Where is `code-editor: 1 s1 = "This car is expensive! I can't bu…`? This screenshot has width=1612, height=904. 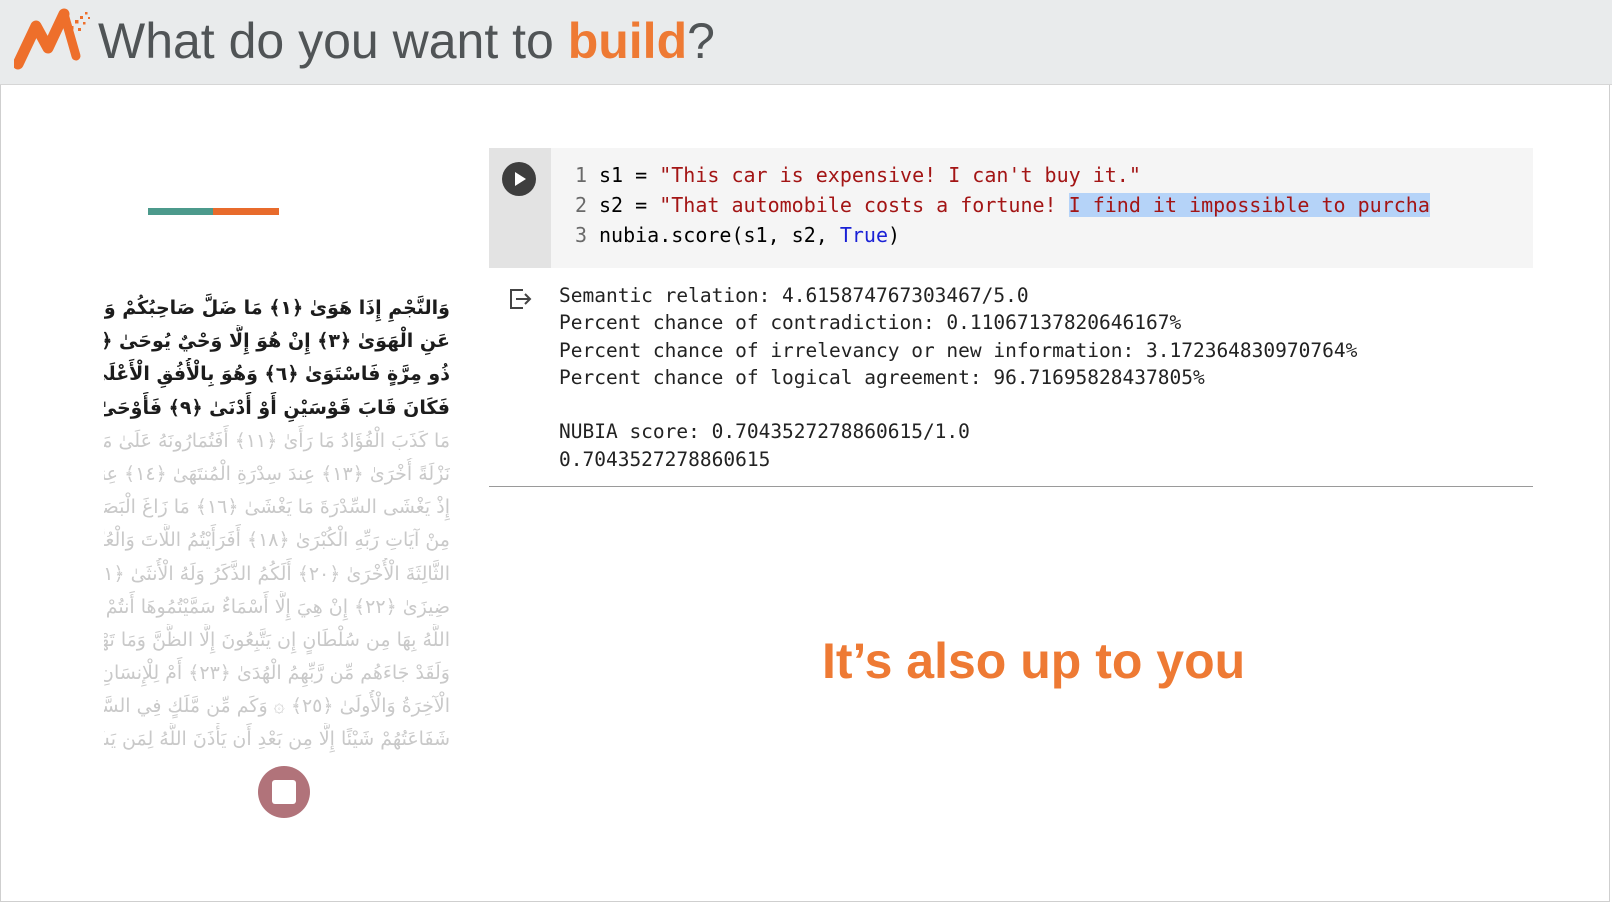 code-editor: 1 s1 = "This car is expensive! I can't bu… is located at coordinates (1042, 210).